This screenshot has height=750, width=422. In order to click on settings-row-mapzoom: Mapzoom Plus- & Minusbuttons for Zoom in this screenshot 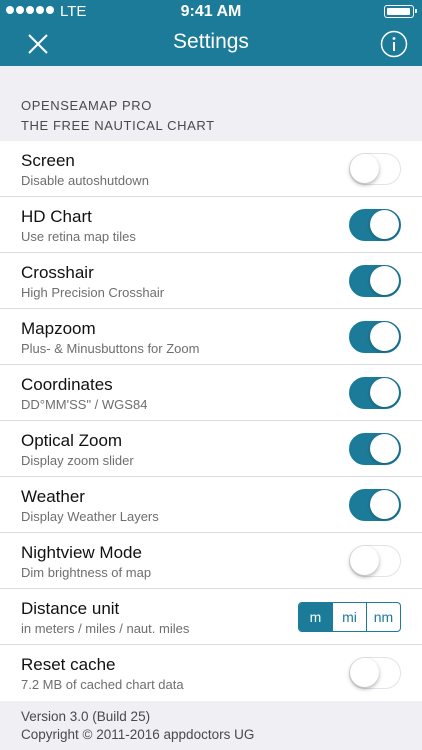, I will do `click(211, 337)`.